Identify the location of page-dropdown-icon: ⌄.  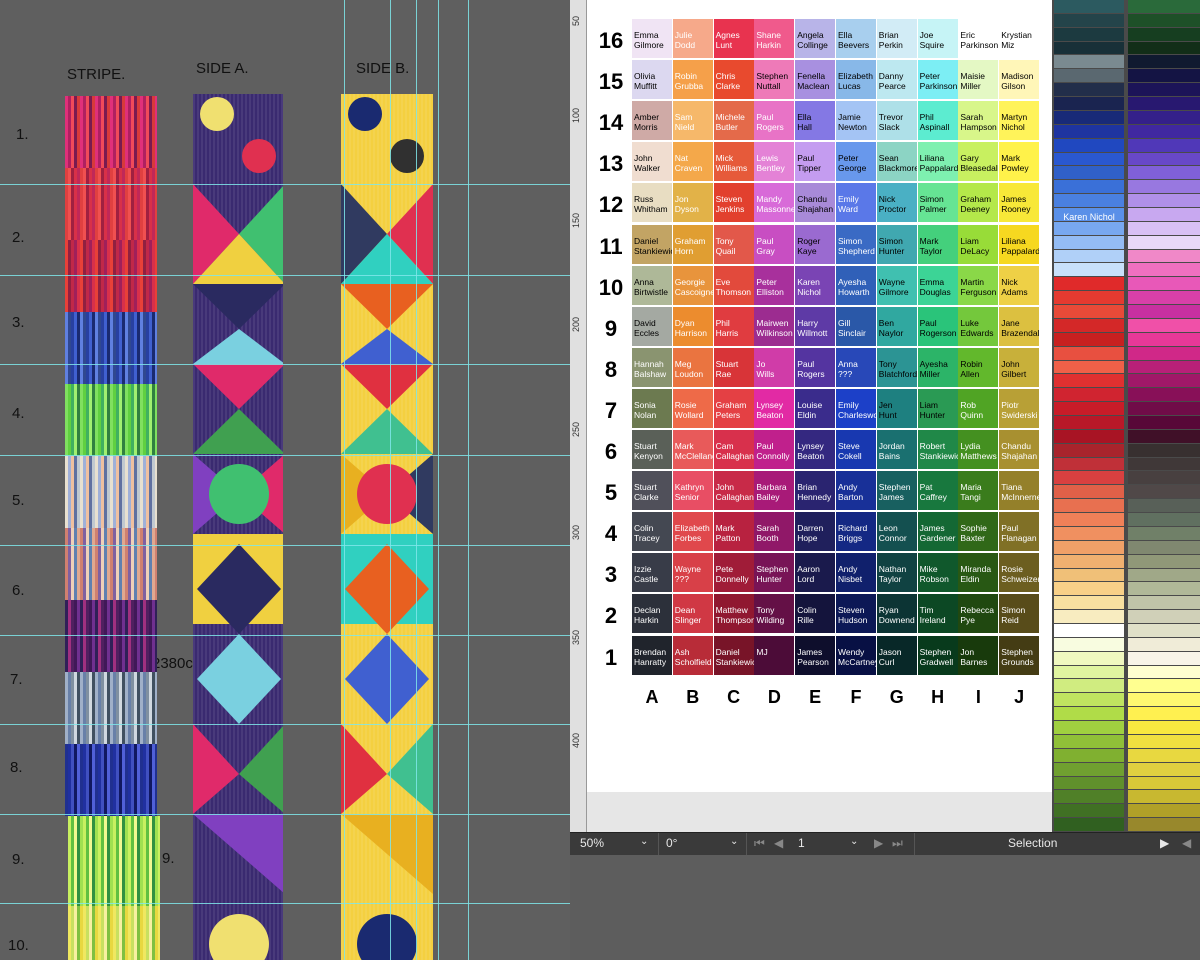
(854, 841).